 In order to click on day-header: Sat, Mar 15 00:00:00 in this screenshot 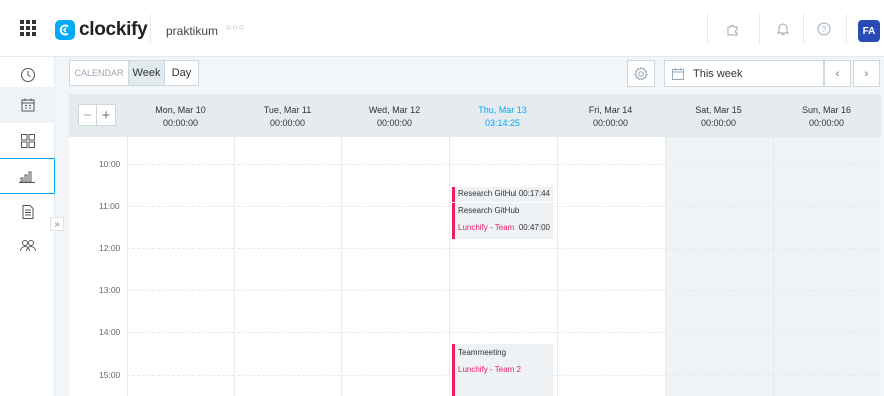, I will do `click(718, 117)`.